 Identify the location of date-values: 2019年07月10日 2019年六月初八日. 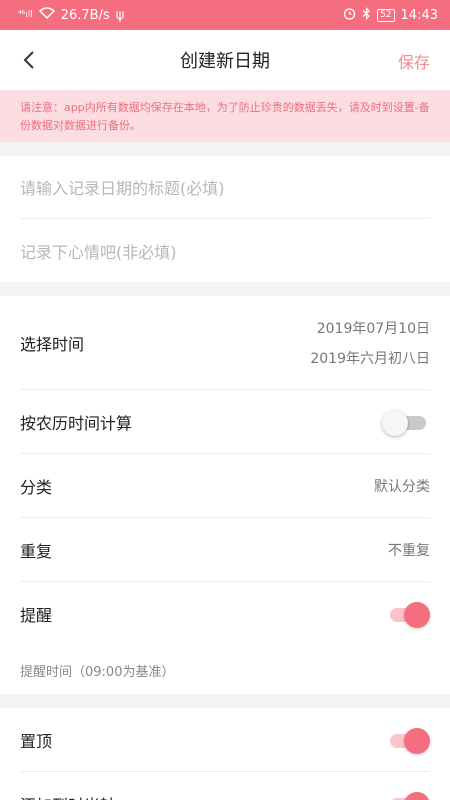
(370, 343).